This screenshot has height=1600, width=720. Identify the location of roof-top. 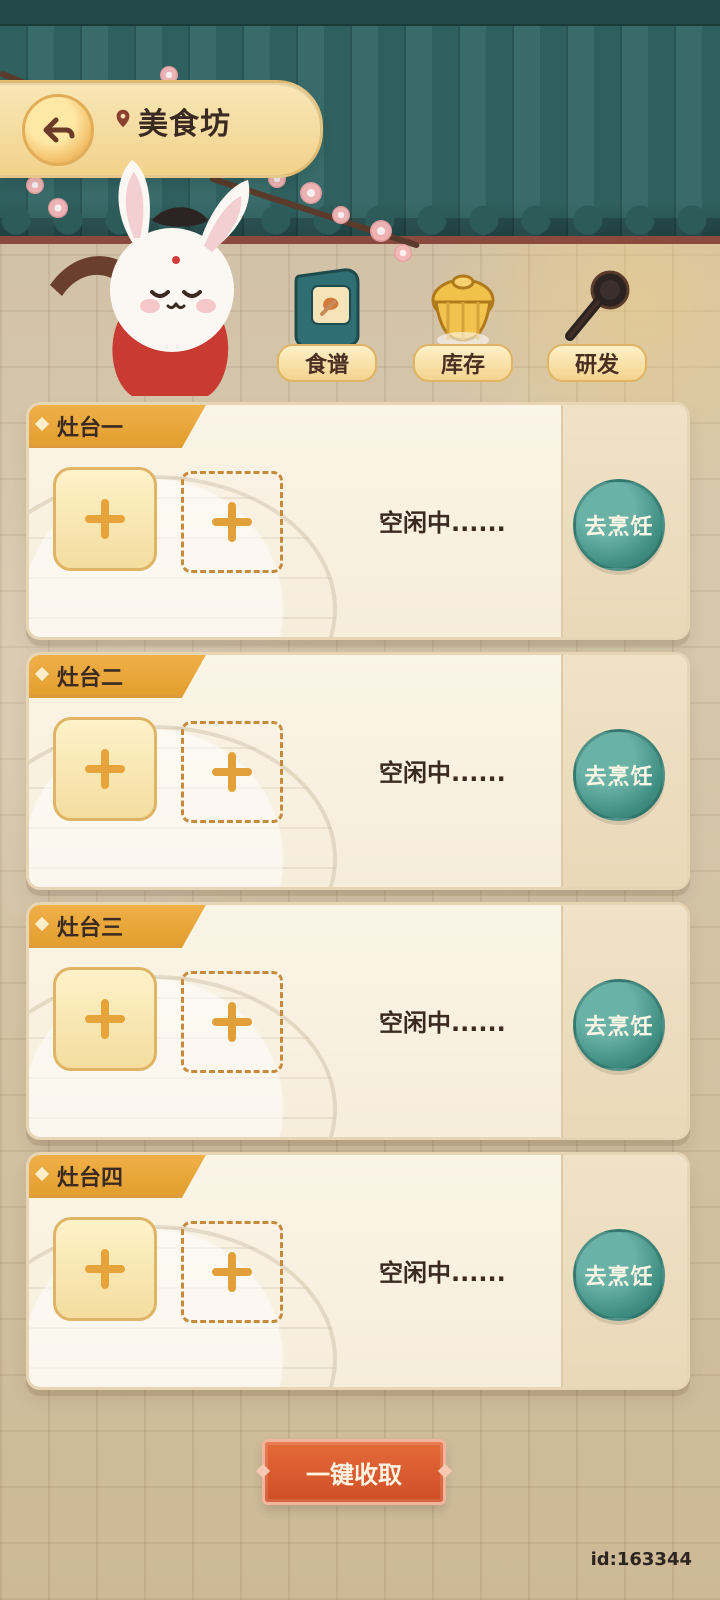
(360, 13).